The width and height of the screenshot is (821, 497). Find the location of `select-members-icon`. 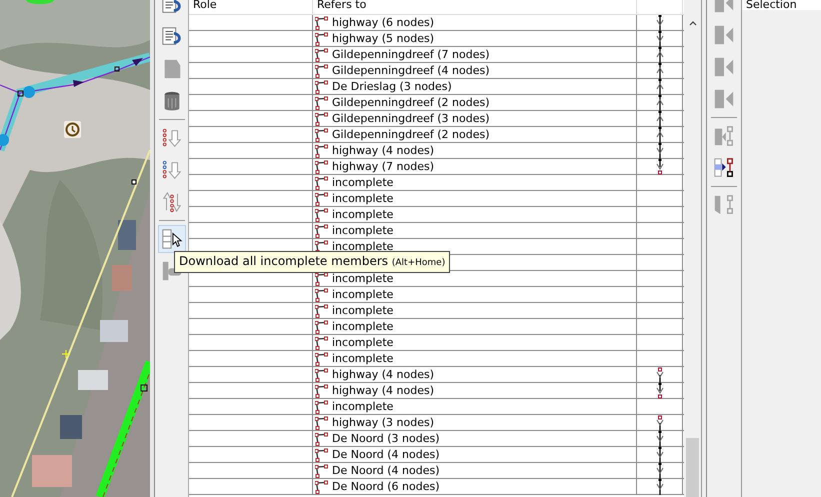

select-members-icon is located at coordinates (724, 136).